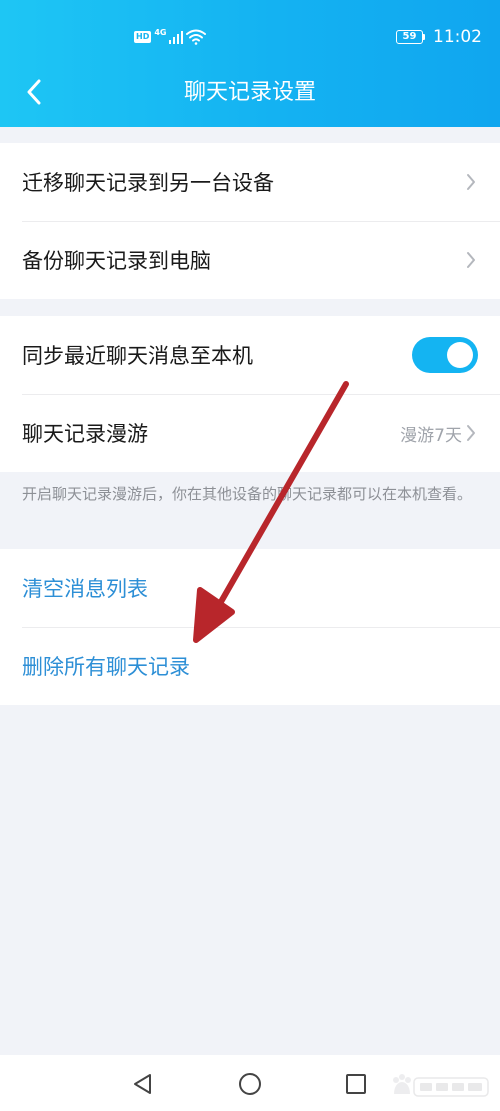 The width and height of the screenshot is (500, 1111). What do you see at coordinates (460, 355) in the screenshot?
I see `toggle-knob` at bounding box center [460, 355].